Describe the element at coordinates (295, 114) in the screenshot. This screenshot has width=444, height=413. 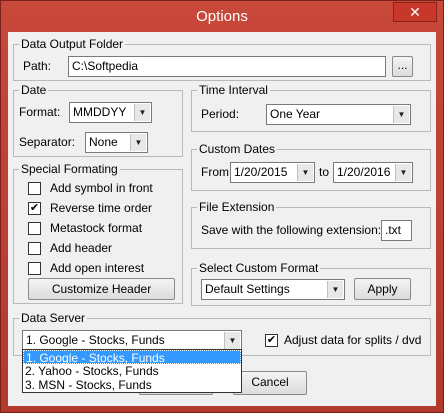
I see `period-value: One Year` at that location.